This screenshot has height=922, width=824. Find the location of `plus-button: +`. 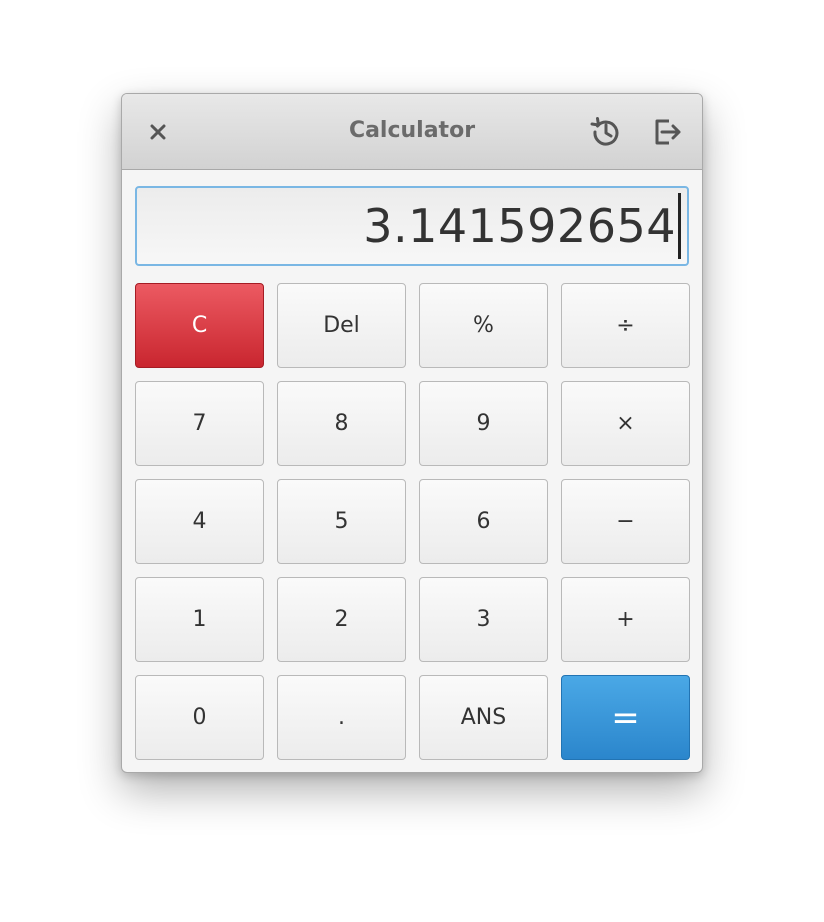

plus-button: + is located at coordinates (625, 619).